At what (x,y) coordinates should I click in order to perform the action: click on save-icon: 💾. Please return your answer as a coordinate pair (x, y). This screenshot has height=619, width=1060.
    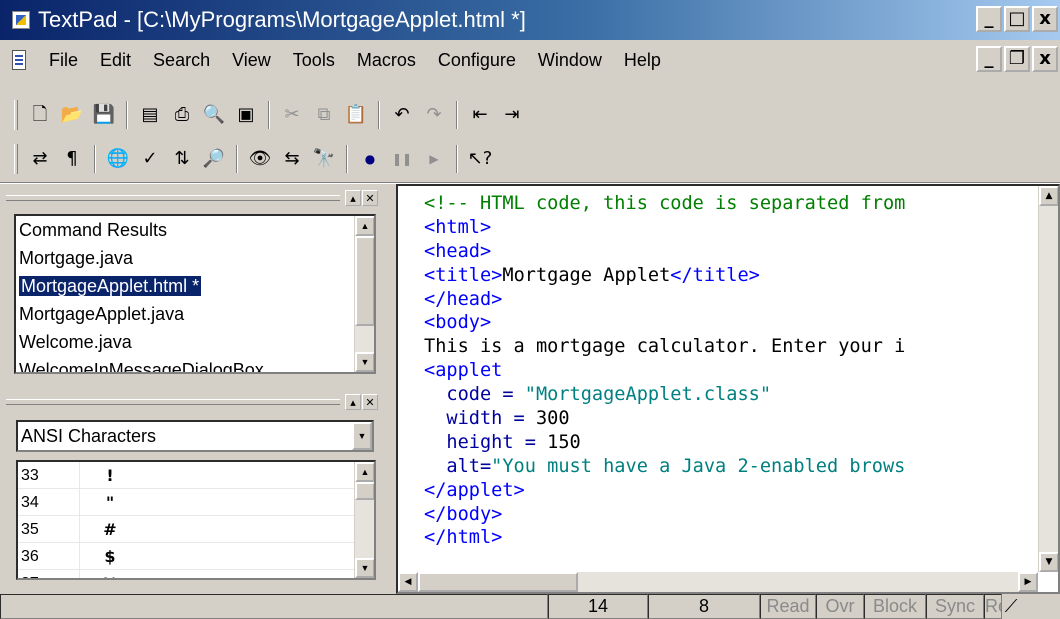
    Looking at the image, I should click on (104, 115).